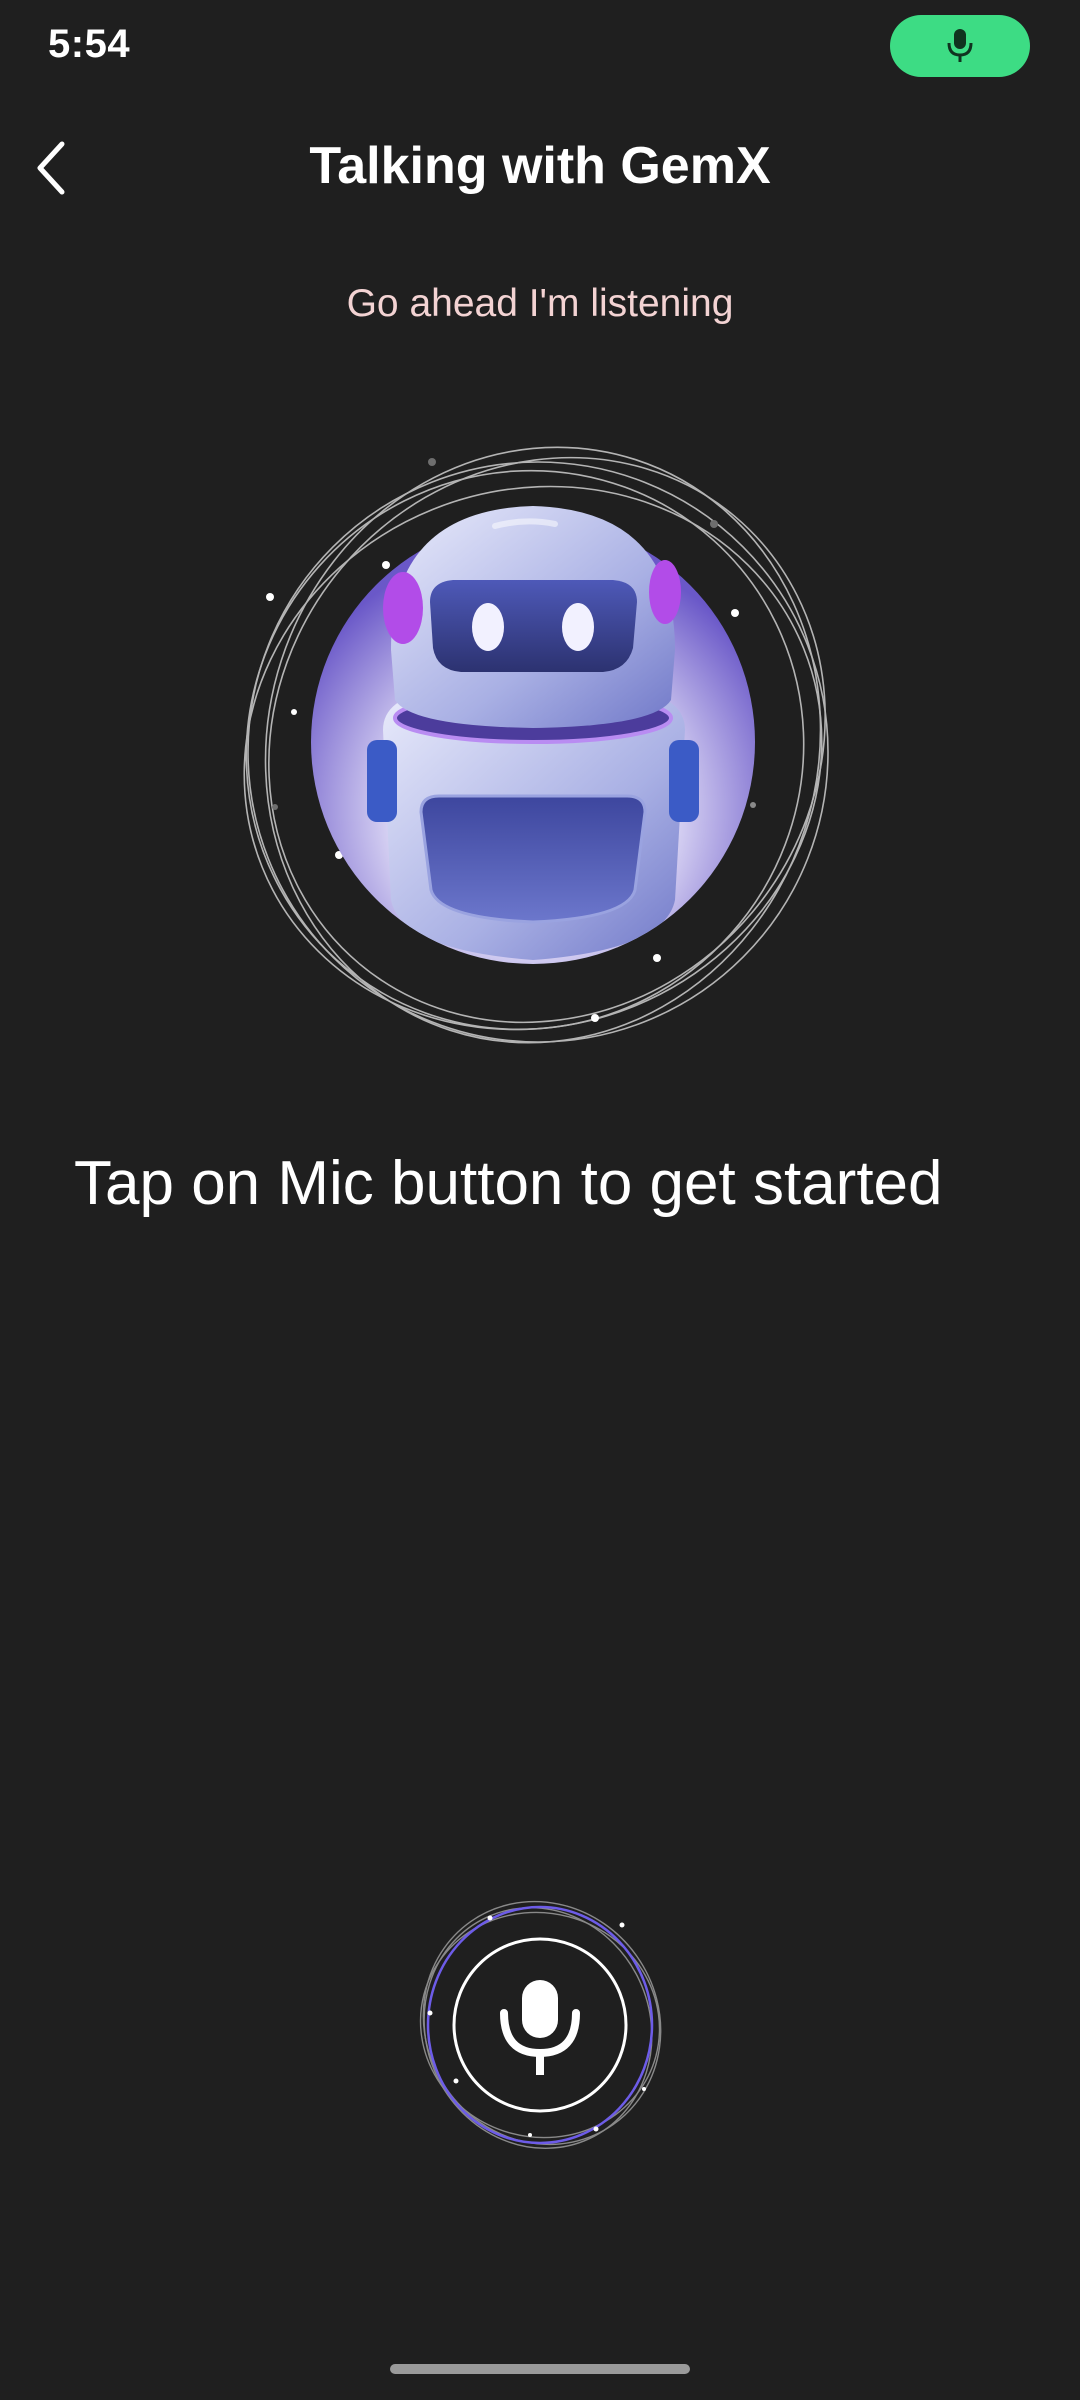 This screenshot has width=1080, height=2400. I want to click on mic-button-graphic, so click(540, 2024).